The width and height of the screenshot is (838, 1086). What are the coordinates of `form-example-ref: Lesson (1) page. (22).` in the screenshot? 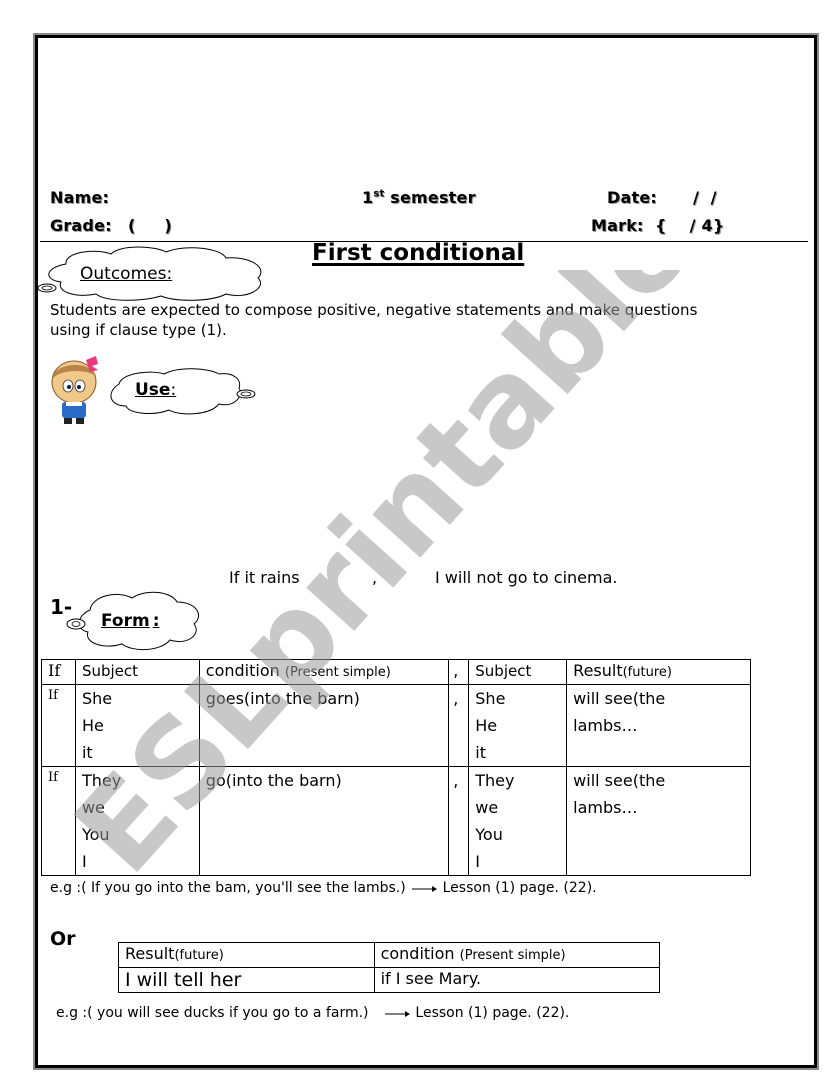 It's located at (519, 888).